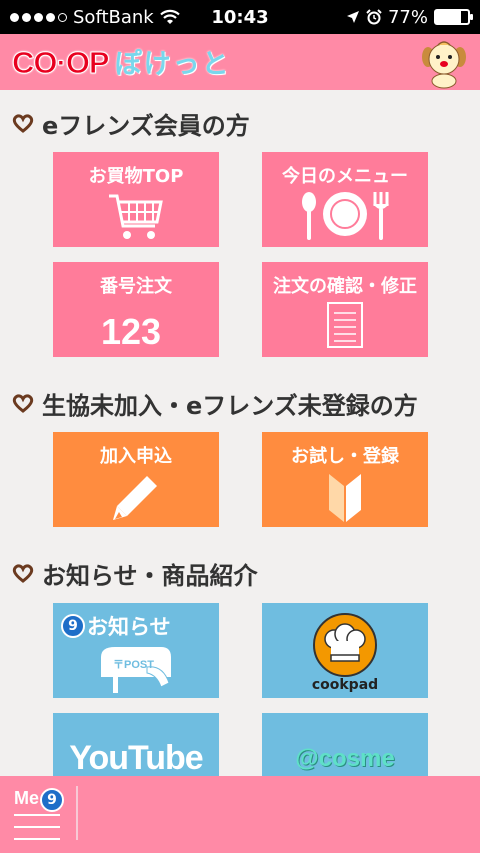 The height and width of the screenshot is (853, 480). What do you see at coordinates (73, 626) in the screenshot?
I see `notices-count-badge: 9` at bounding box center [73, 626].